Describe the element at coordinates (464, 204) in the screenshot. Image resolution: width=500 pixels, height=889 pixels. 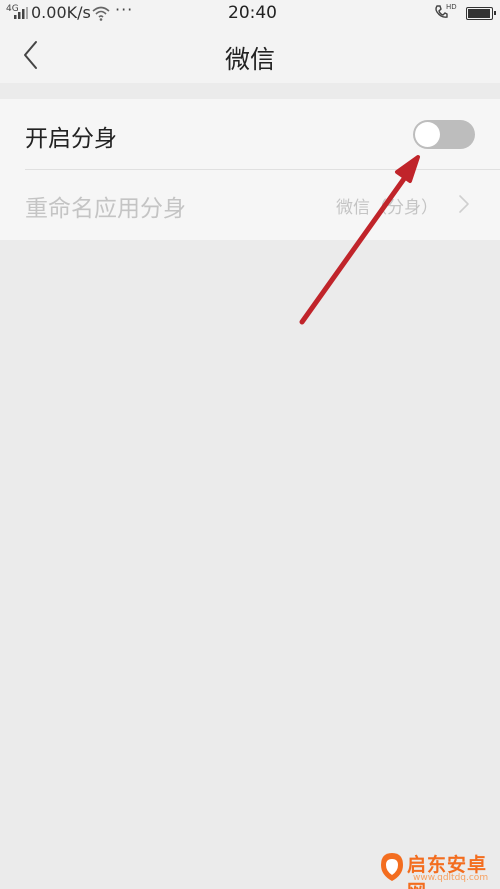
I see `chevron-right-icon` at that location.